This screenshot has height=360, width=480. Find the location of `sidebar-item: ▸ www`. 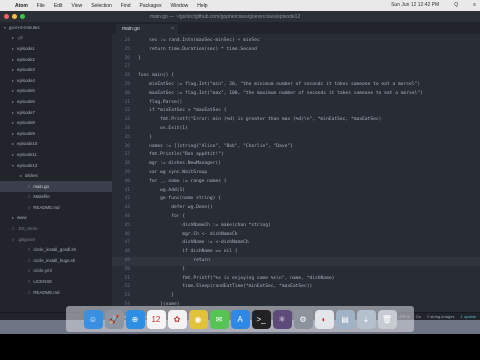

sidebar-item: ▸ www is located at coordinates (56, 218).